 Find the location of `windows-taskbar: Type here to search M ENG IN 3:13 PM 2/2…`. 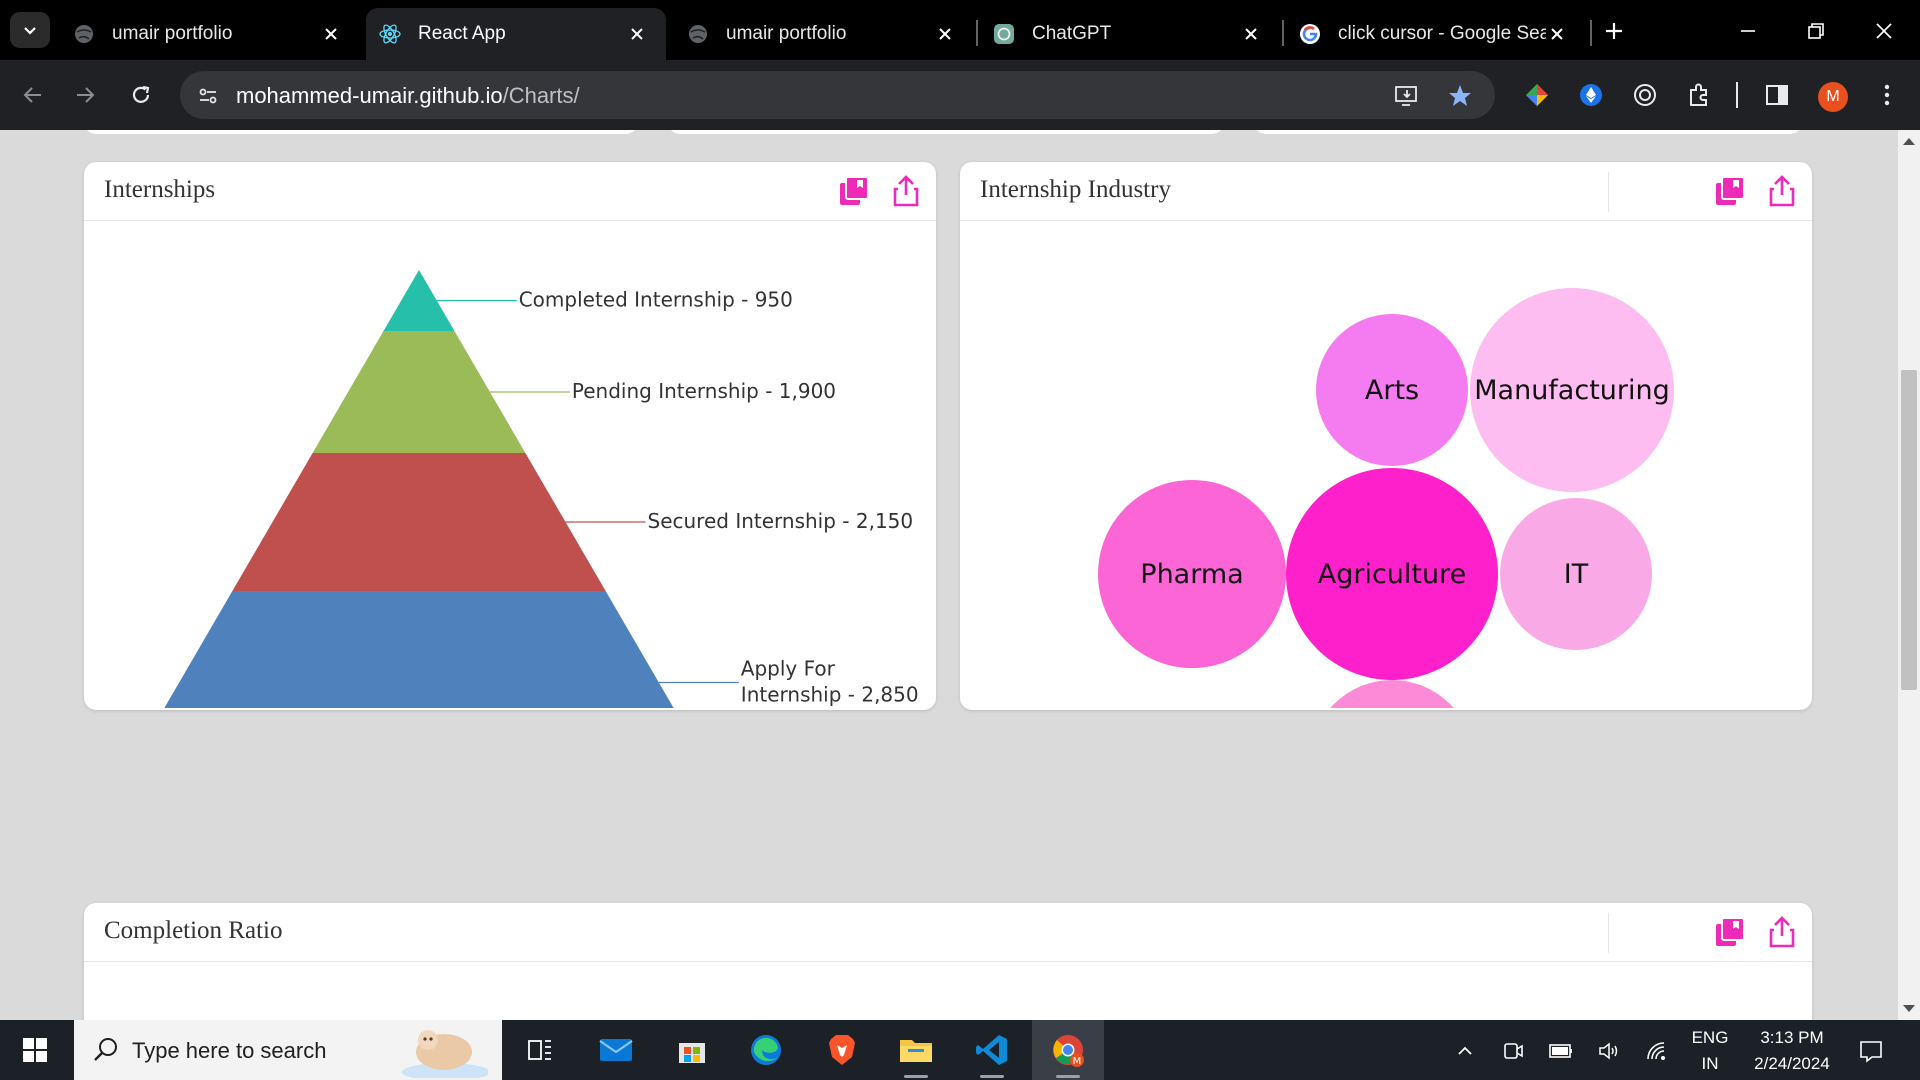

windows-taskbar: Type here to search M ENG IN 3:13 PM 2/2… is located at coordinates (960, 1050).